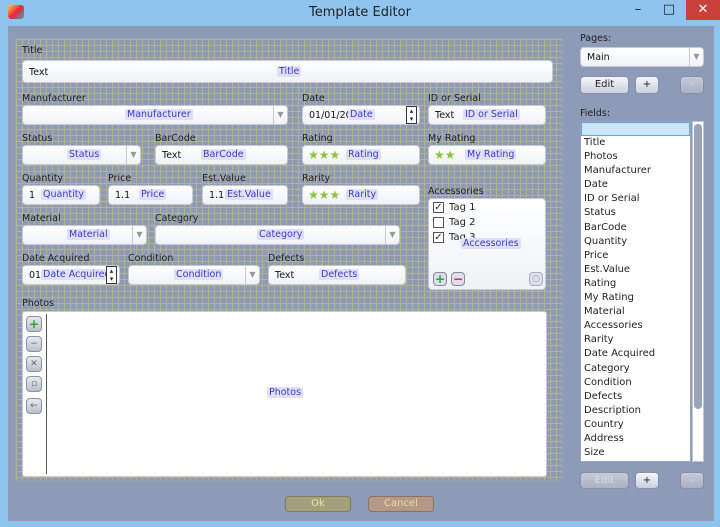  Describe the element at coordinates (595, 113) in the screenshot. I see `fields-label: Fields:` at that location.